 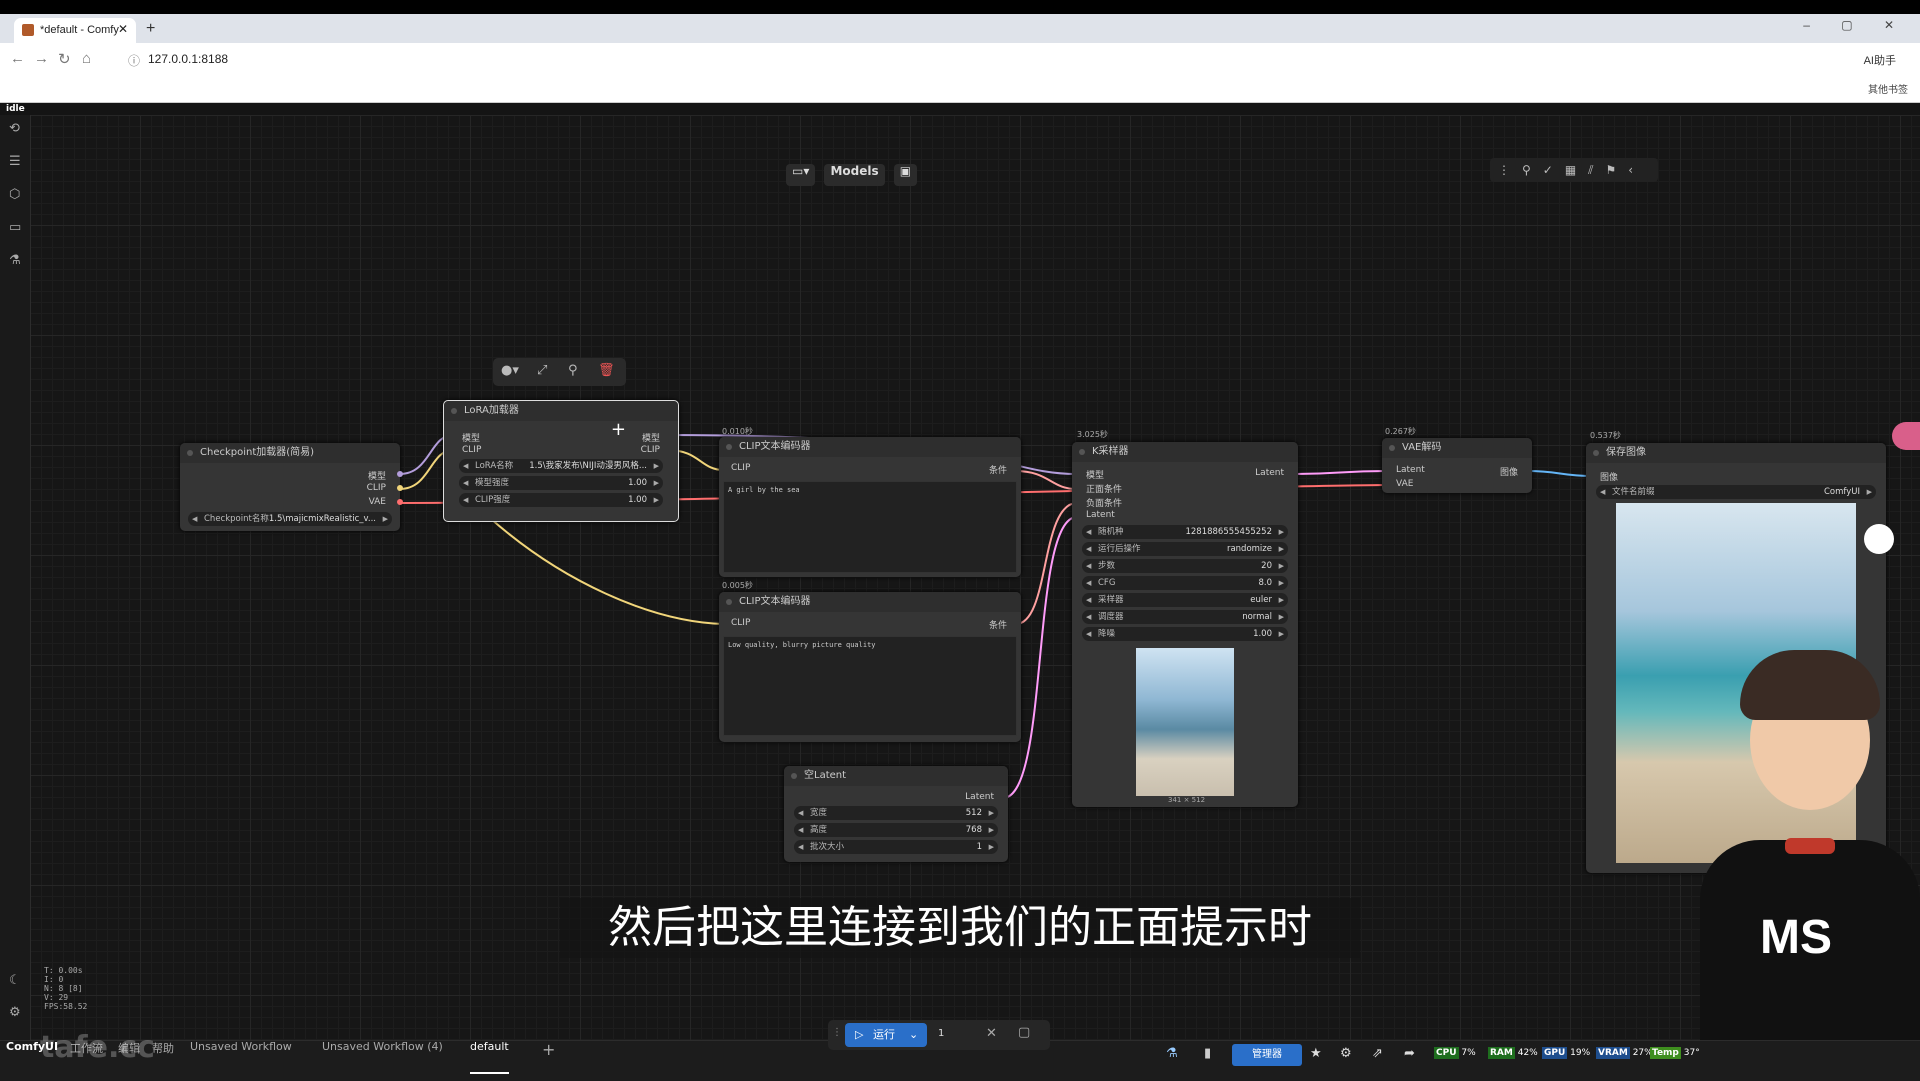 What do you see at coordinates (561, 500) in the screenshot?
I see `clip-strength-widget: CLIP强度 1.00` at bounding box center [561, 500].